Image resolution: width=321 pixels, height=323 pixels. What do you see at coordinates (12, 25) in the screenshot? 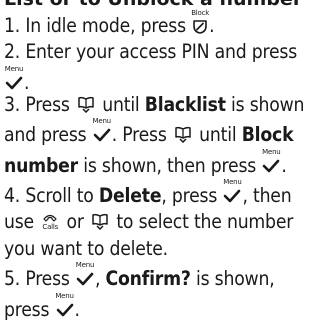
I see `step-number: 1.` at bounding box center [12, 25].